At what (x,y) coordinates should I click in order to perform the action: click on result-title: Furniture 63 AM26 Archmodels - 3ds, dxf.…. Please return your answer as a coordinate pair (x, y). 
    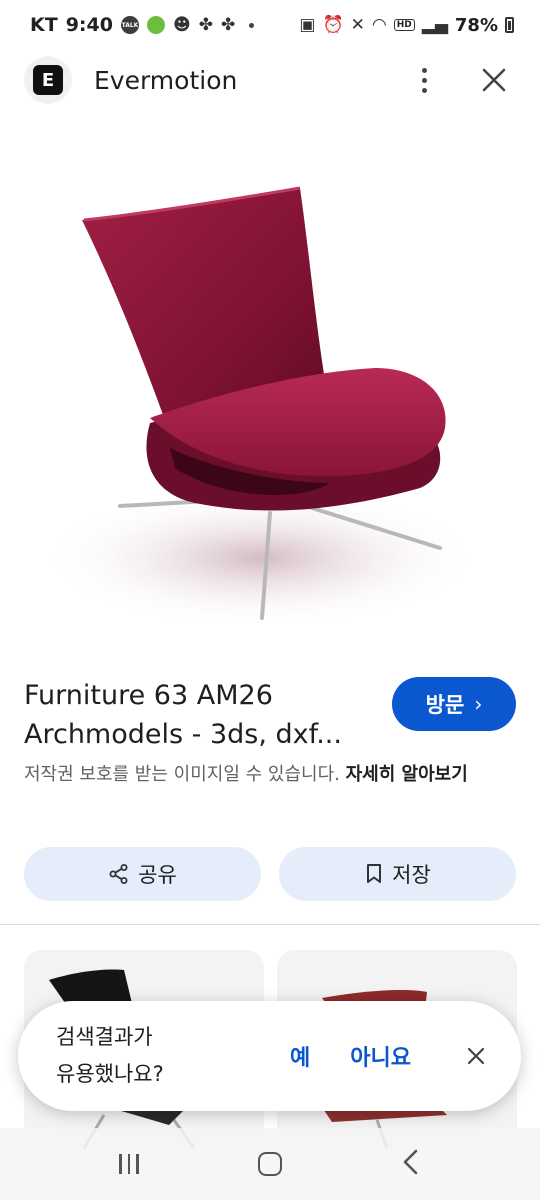
    Looking at the image, I should click on (199, 715).